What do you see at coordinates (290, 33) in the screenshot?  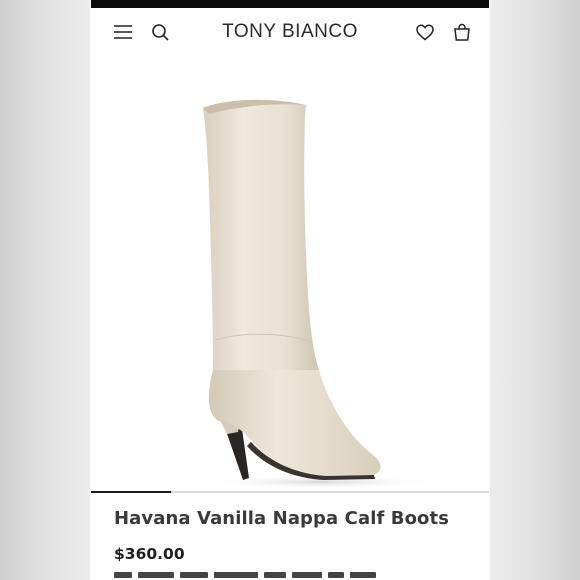 I see `site-header: TONY BIANCO` at bounding box center [290, 33].